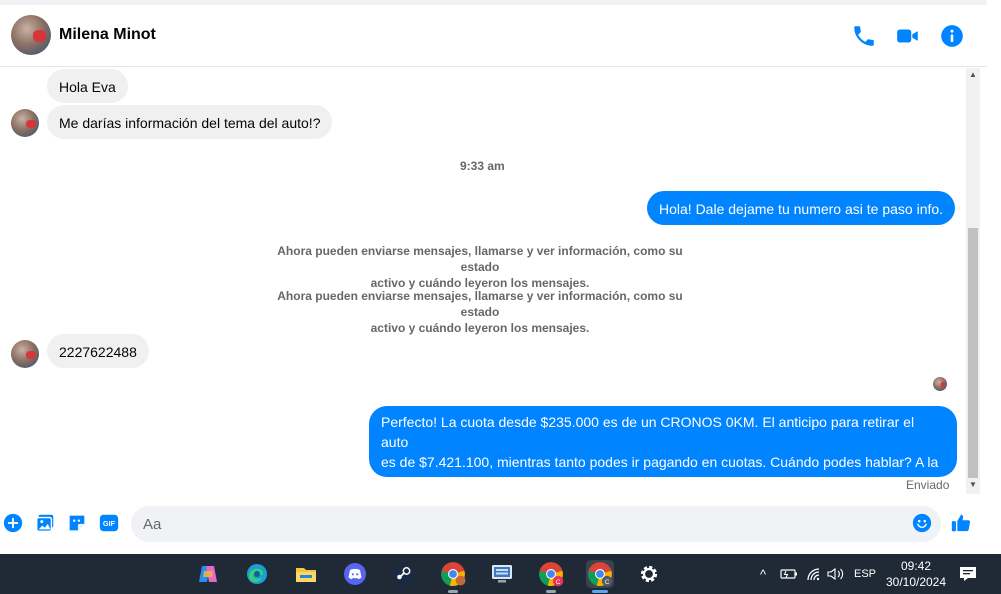  Describe the element at coordinates (45, 523) in the screenshot. I see `image-icon` at that location.